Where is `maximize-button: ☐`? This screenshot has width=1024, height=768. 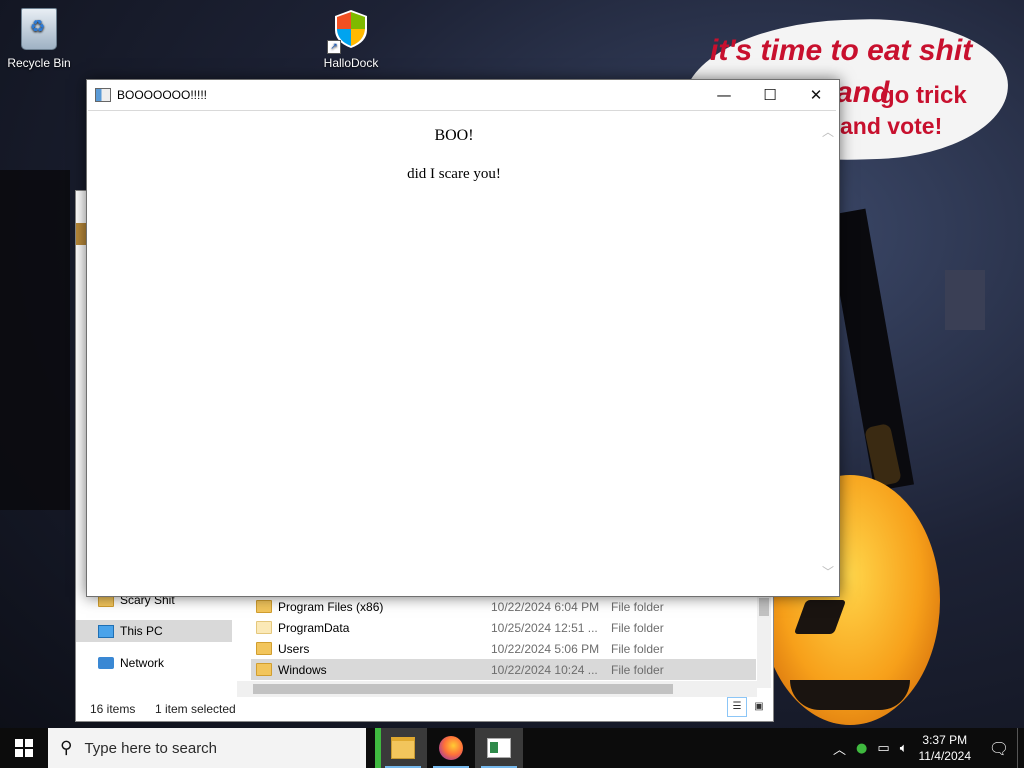 maximize-button: ☐ is located at coordinates (770, 95).